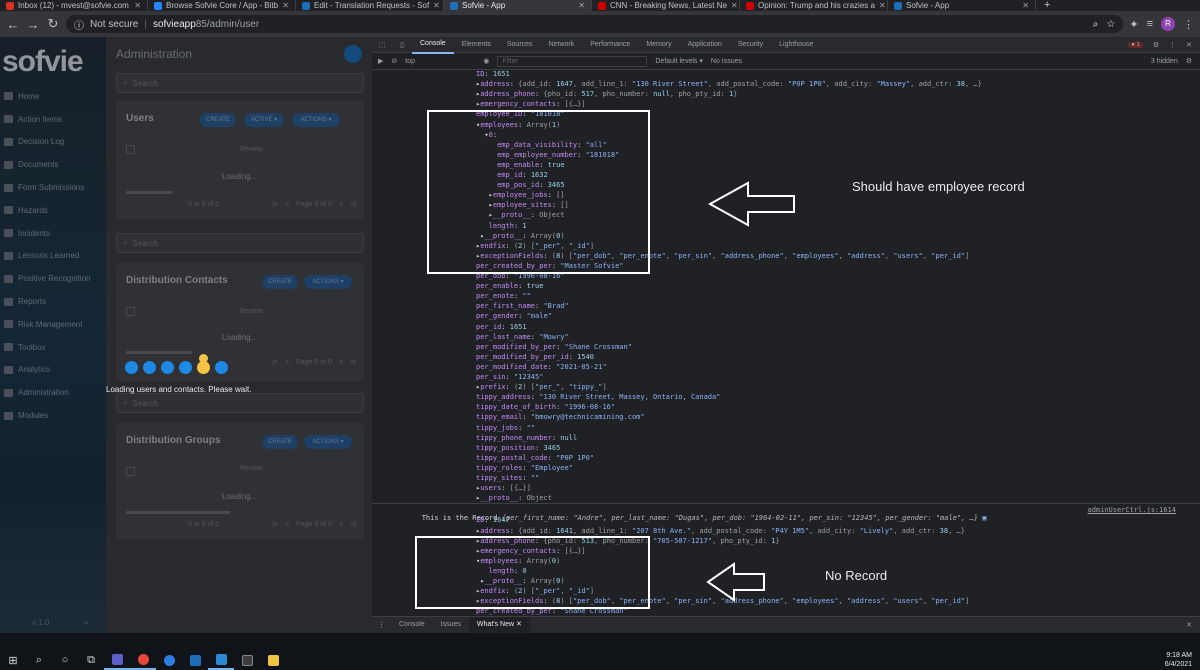 The width and height of the screenshot is (1200, 670). I want to click on tab-security: Security, so click(750, 45).